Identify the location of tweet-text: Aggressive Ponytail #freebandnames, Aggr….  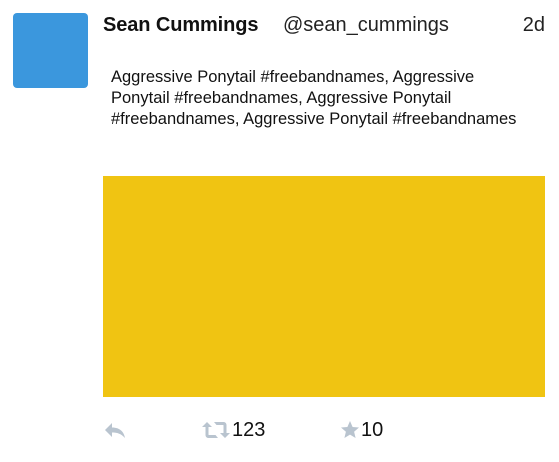
(314, 98).